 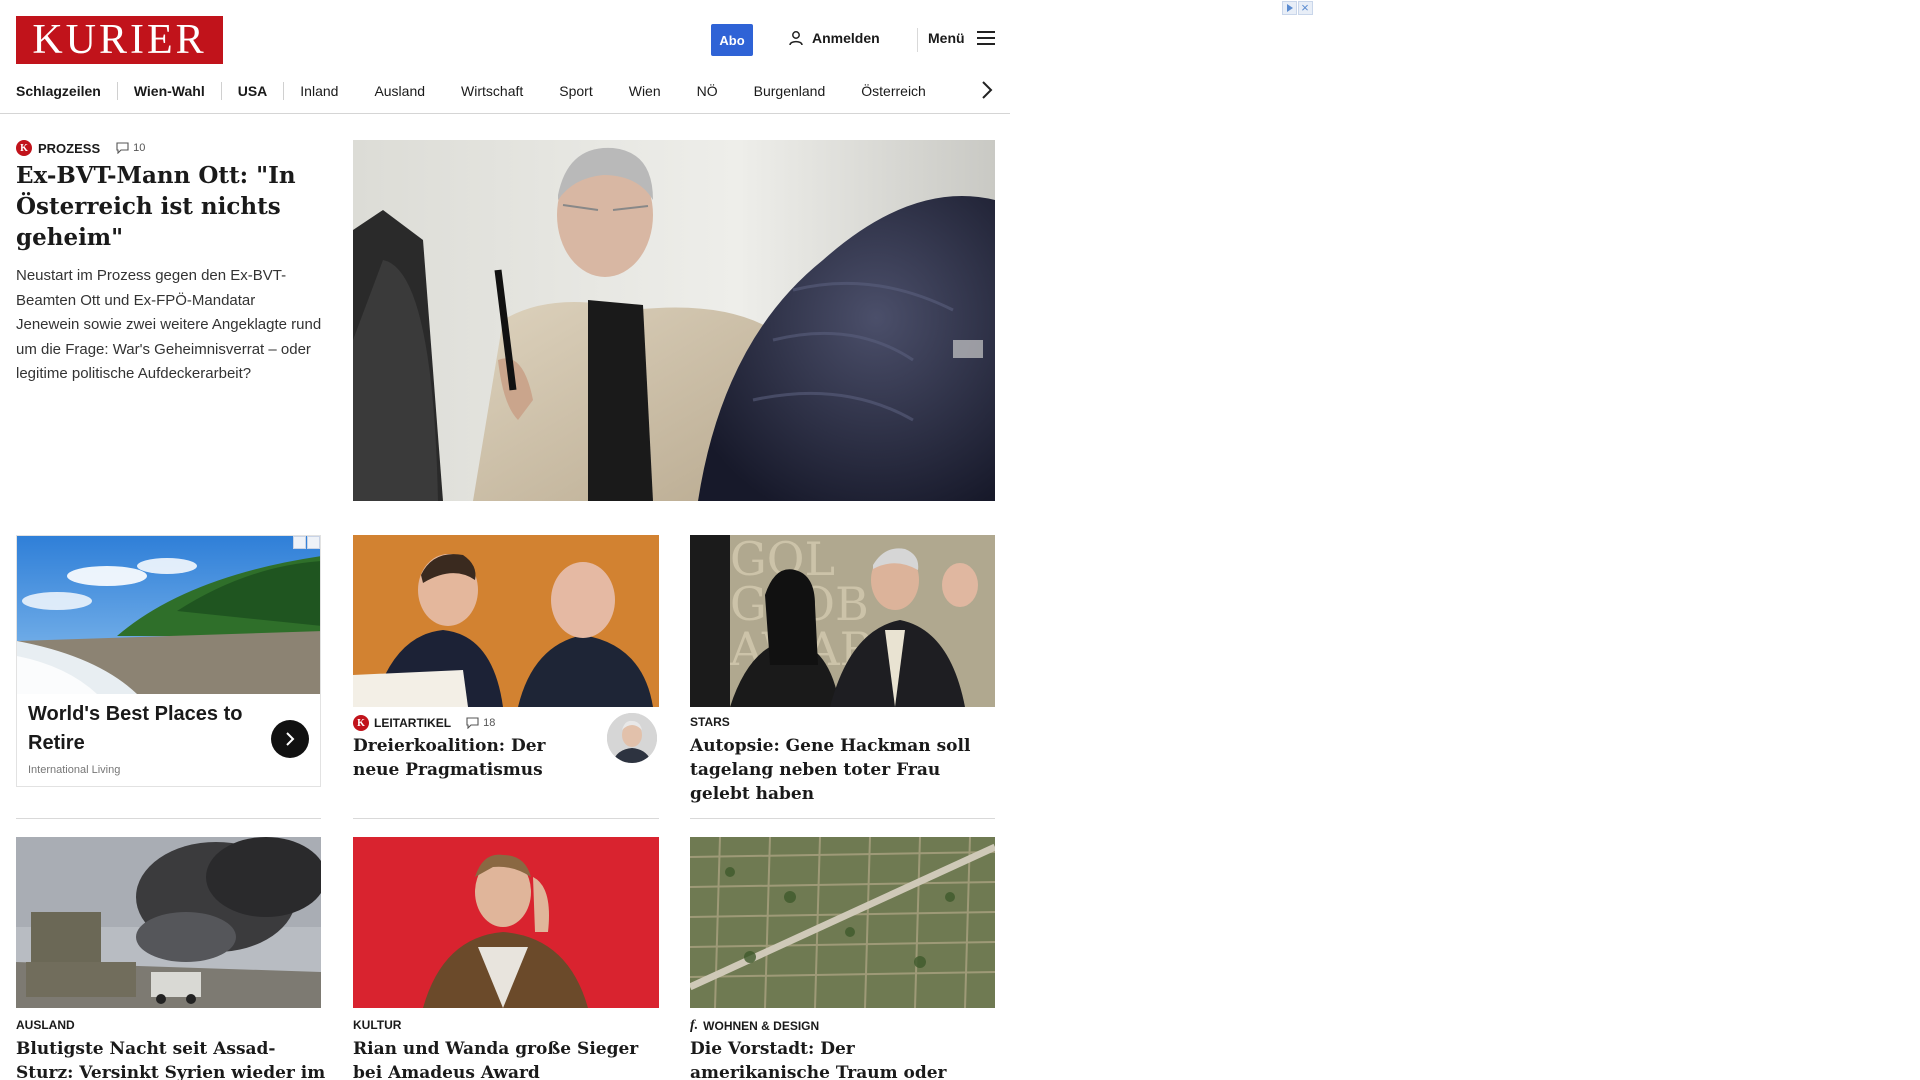 What do you see at coordinates (694, 1025) in the screenshot?
I see `f-logo-icon: f.` at bounding box center [694, 1025].